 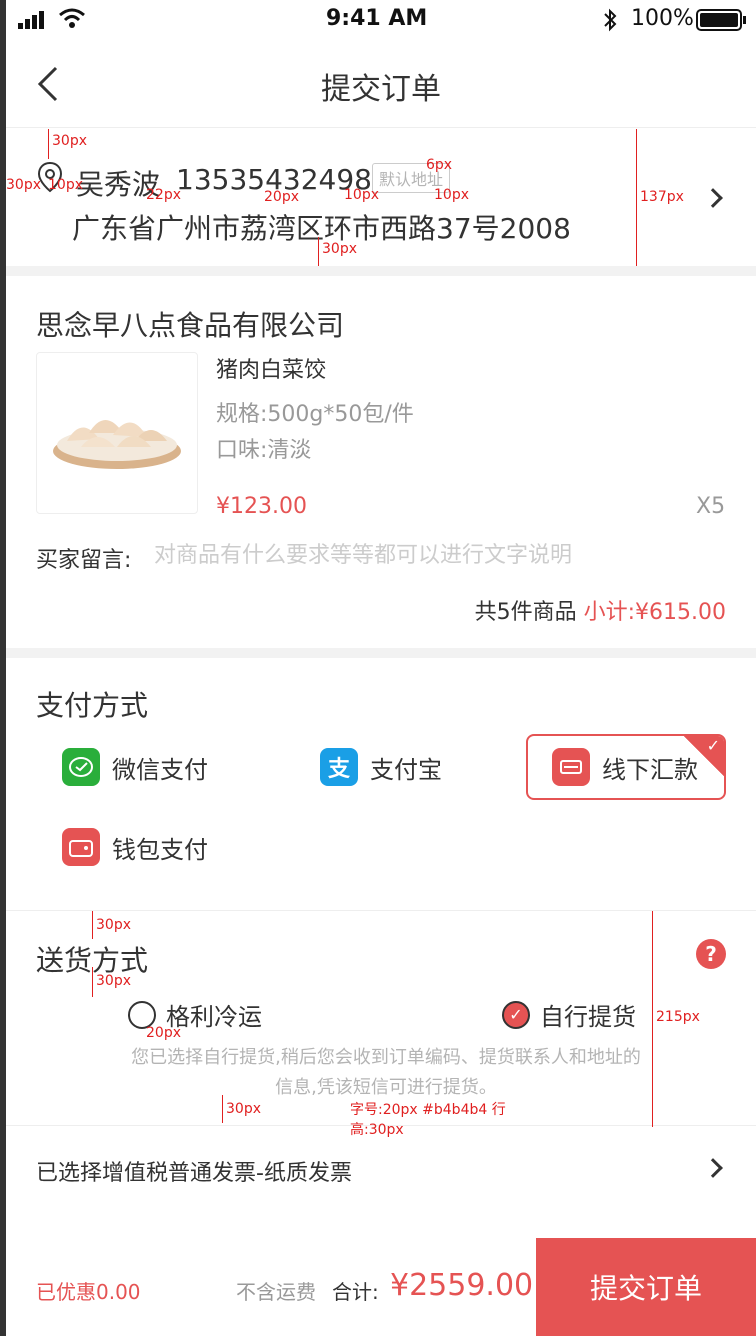 I want to click on total-amount: ¥2559.00, so click(x=462, y=1285).